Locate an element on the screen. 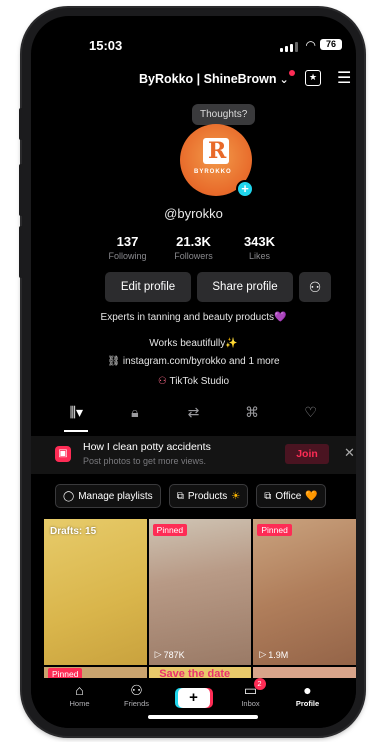 Image resolution: width=370 pixels, height=742 pixels. profile-icon: ● is located at coordinates (307, 690).